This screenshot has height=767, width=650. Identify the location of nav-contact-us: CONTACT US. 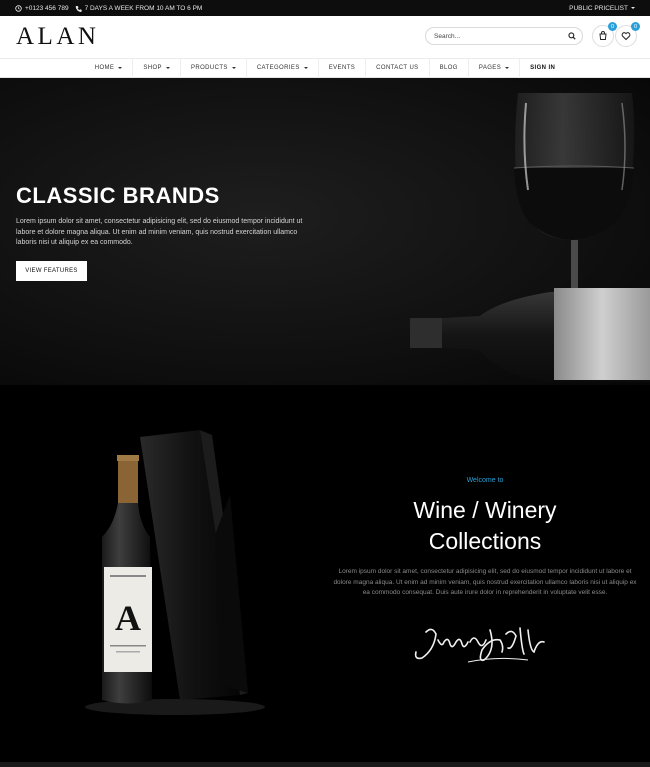
(398, 68).